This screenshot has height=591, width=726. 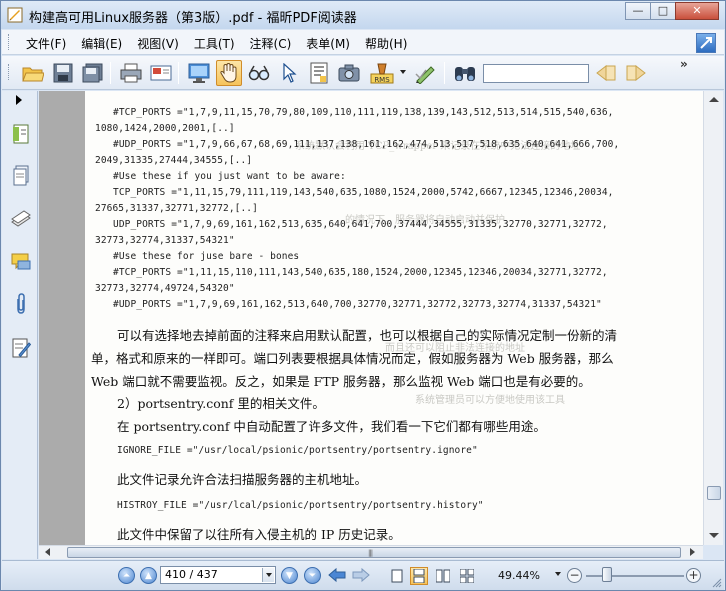 What do you see at coordinates (519, 575) in the screenshot?
I see `zoom-level: 49.44%` at bounding box center [519, 575].